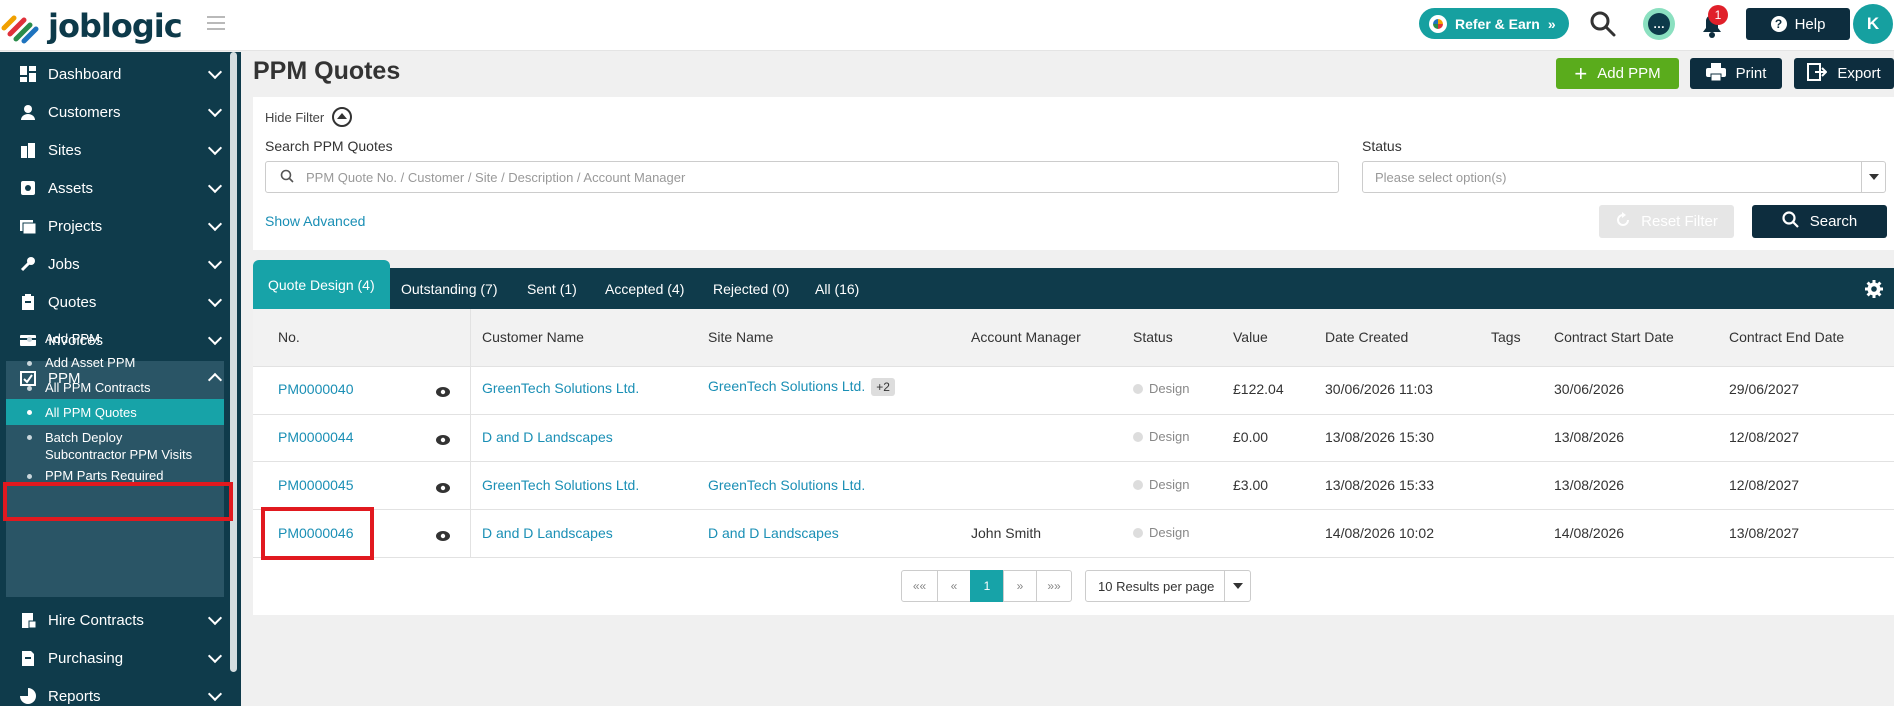  I want to click on sidebar-item-customers: Customers, so click(114, 112).